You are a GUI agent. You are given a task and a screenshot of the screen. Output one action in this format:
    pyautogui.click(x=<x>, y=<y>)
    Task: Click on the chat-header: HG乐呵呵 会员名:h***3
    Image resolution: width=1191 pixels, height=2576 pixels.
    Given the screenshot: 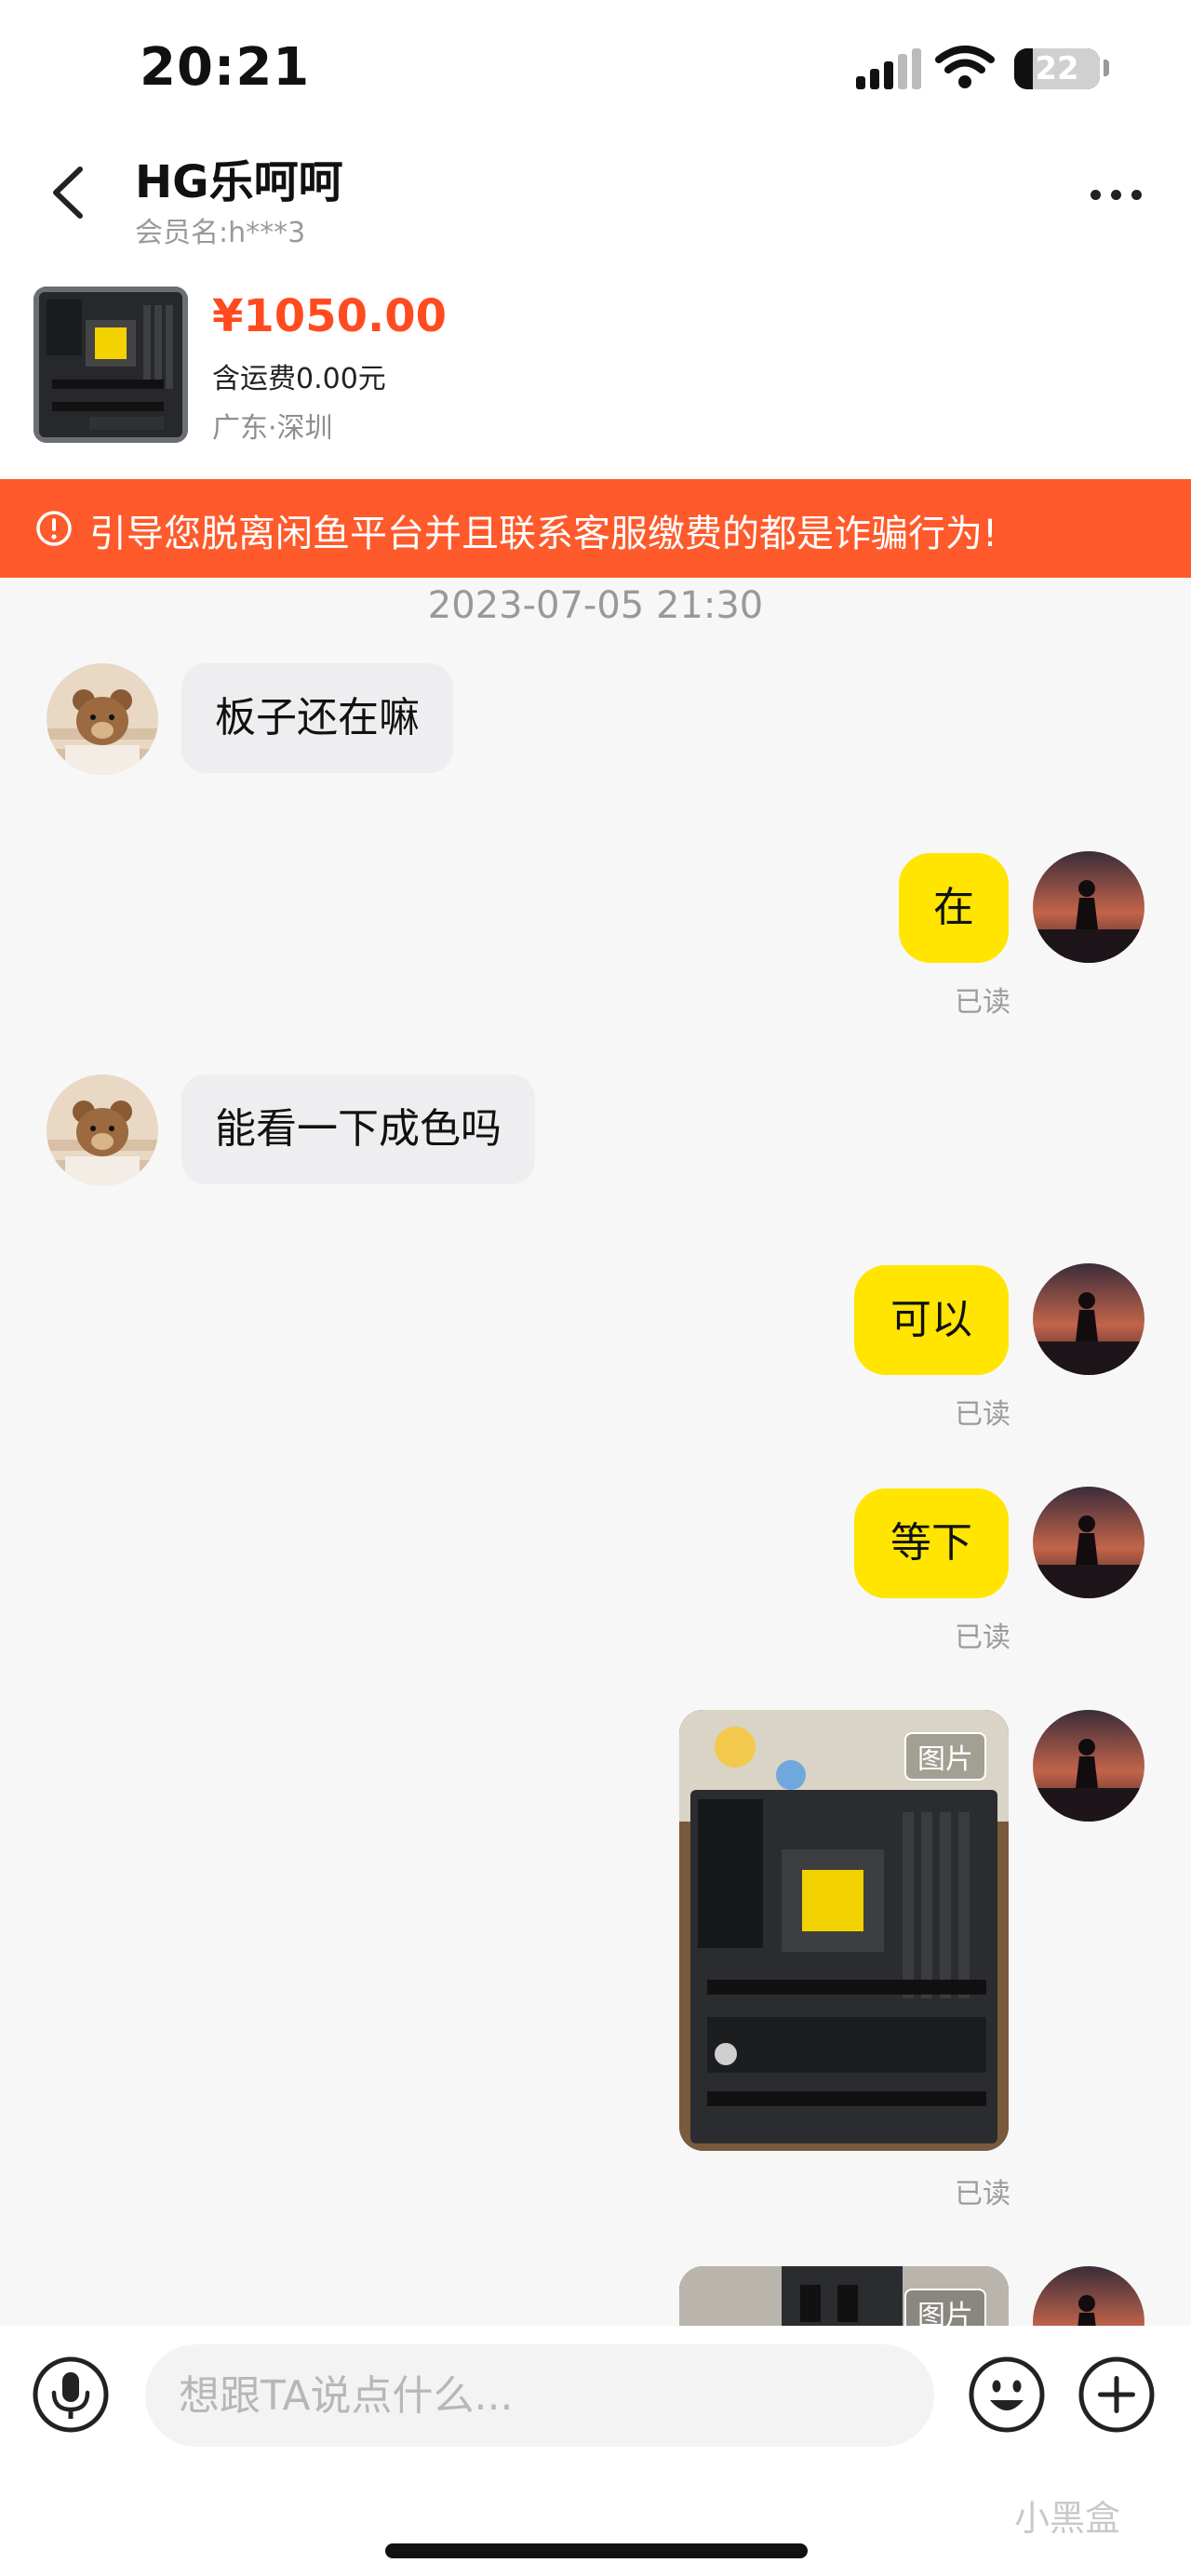 What is the action you would take?
    pyautogui.click(x=595, y=205)
    